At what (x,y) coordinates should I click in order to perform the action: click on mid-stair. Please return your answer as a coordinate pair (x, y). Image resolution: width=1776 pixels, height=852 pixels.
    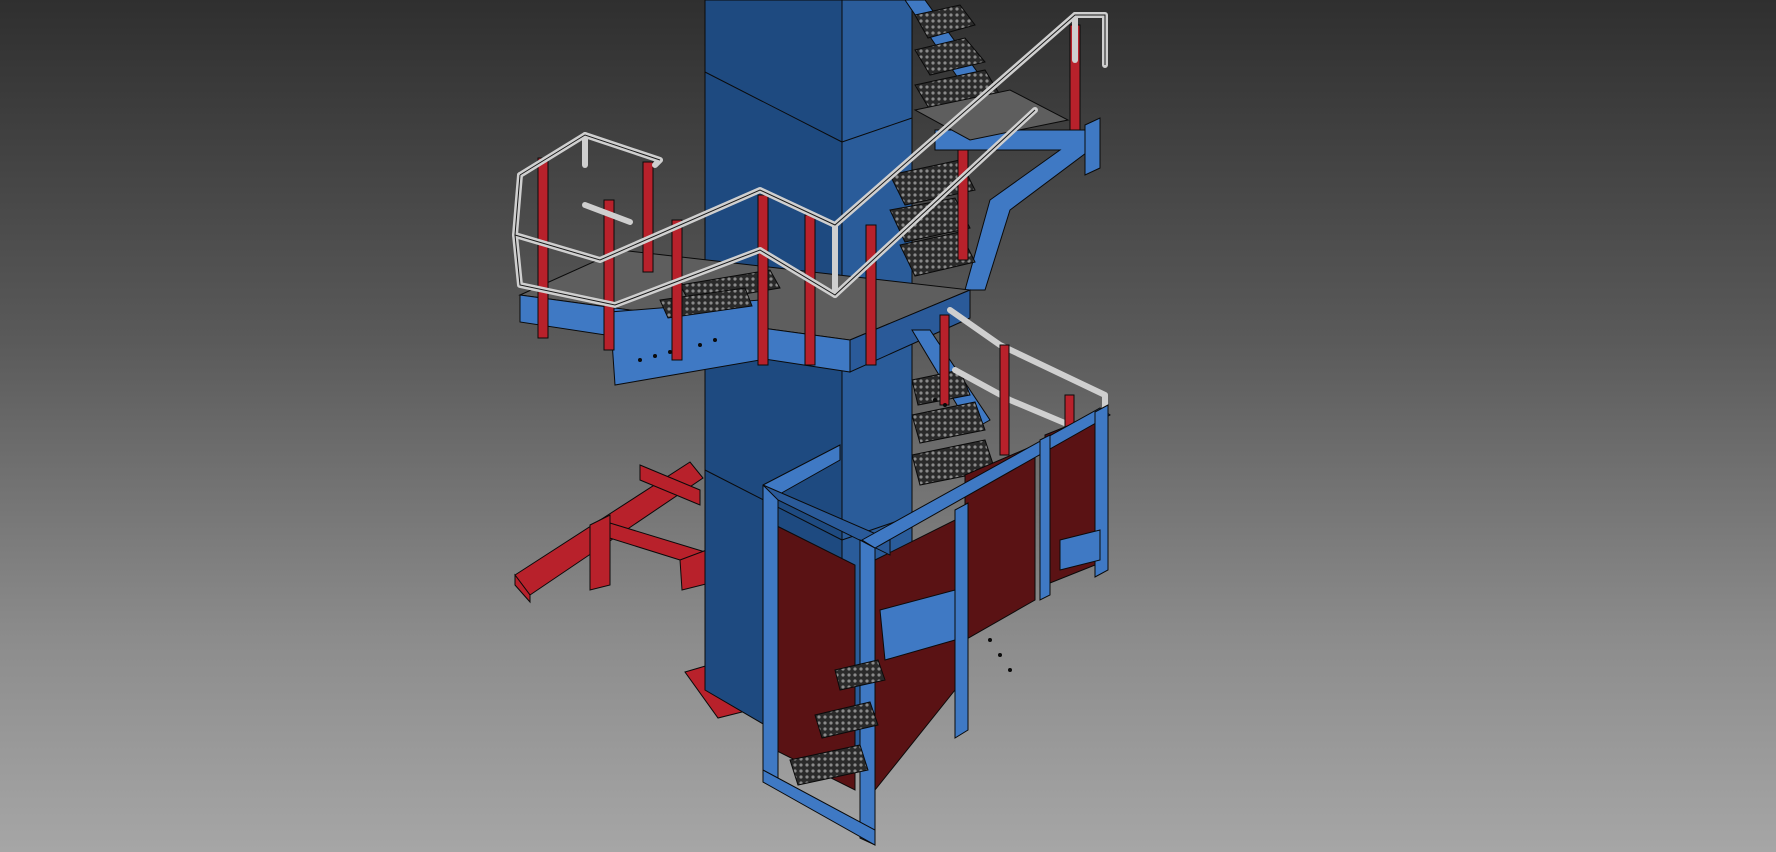
    Looking at the image, I should click on (953, 407).